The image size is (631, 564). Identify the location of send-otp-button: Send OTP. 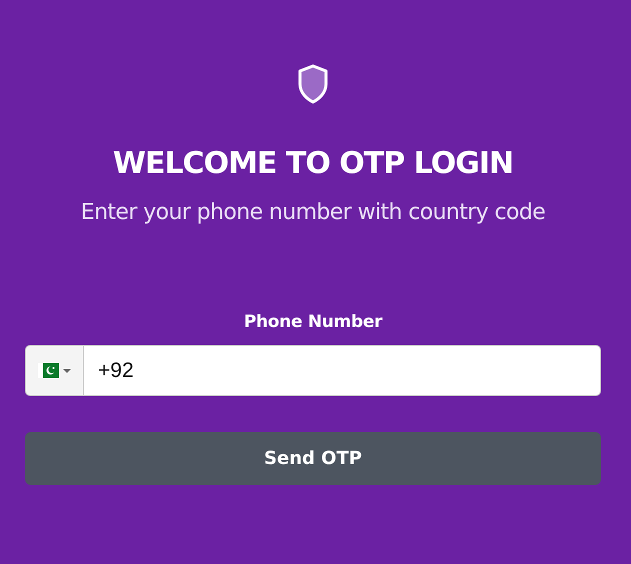
(313, 458).